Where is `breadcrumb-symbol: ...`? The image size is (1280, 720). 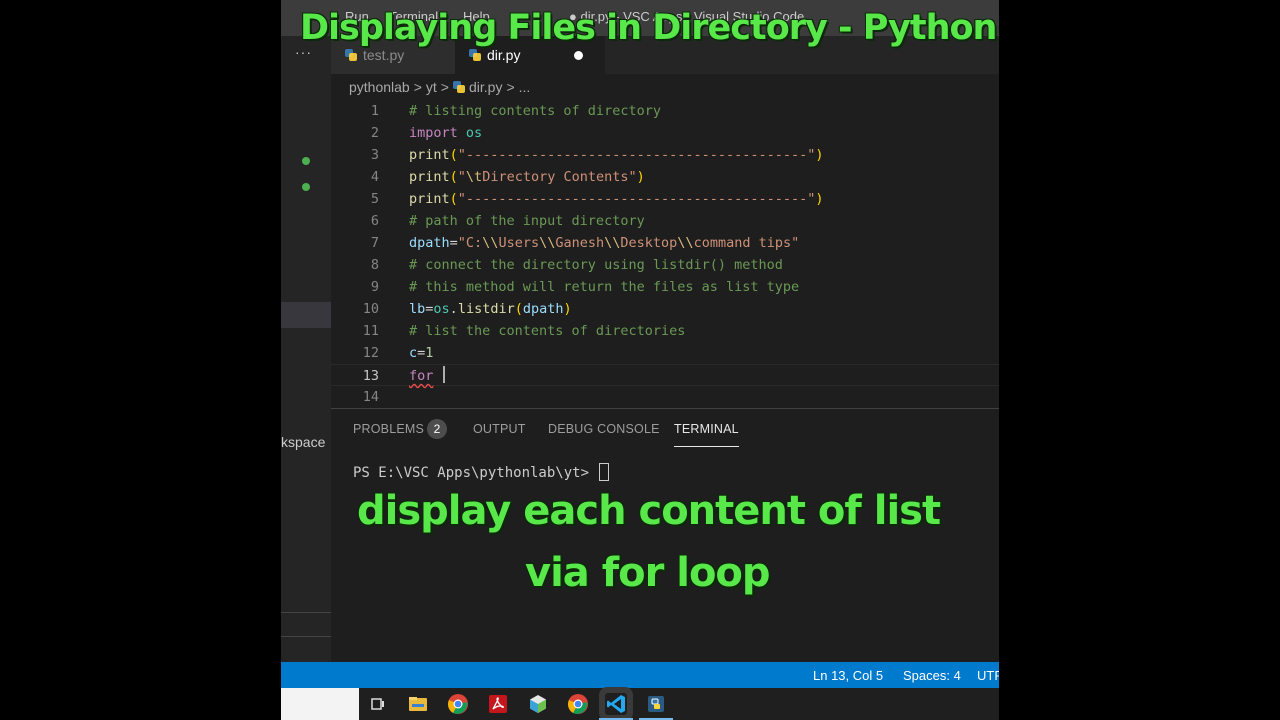
breadcrumb-symbol: ... is located at coordinates (525, 87).